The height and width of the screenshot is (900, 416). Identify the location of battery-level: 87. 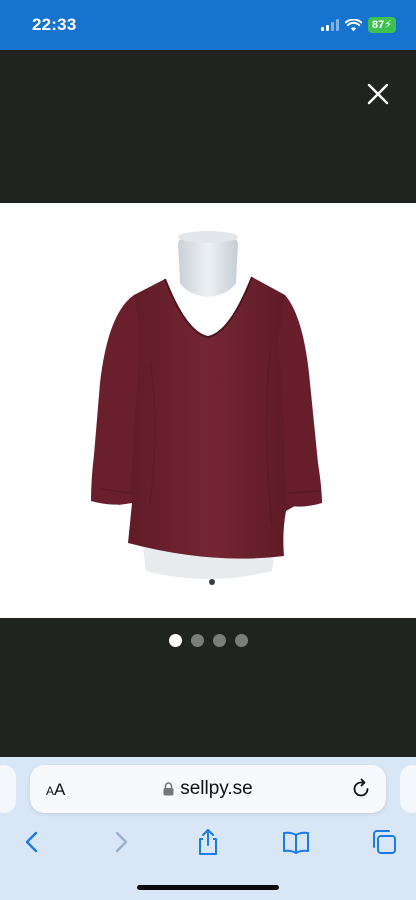
(378, 25).